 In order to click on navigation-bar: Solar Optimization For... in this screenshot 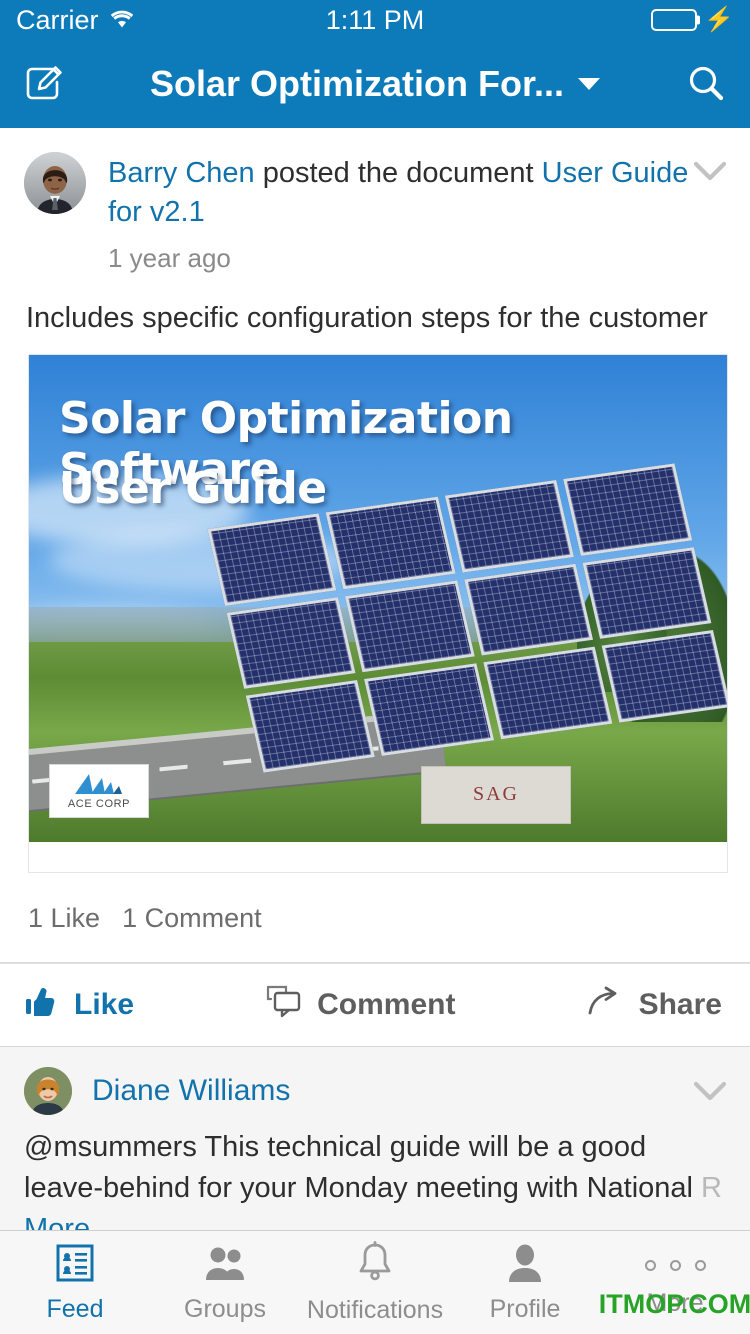, I will do `click(375, 84)`.